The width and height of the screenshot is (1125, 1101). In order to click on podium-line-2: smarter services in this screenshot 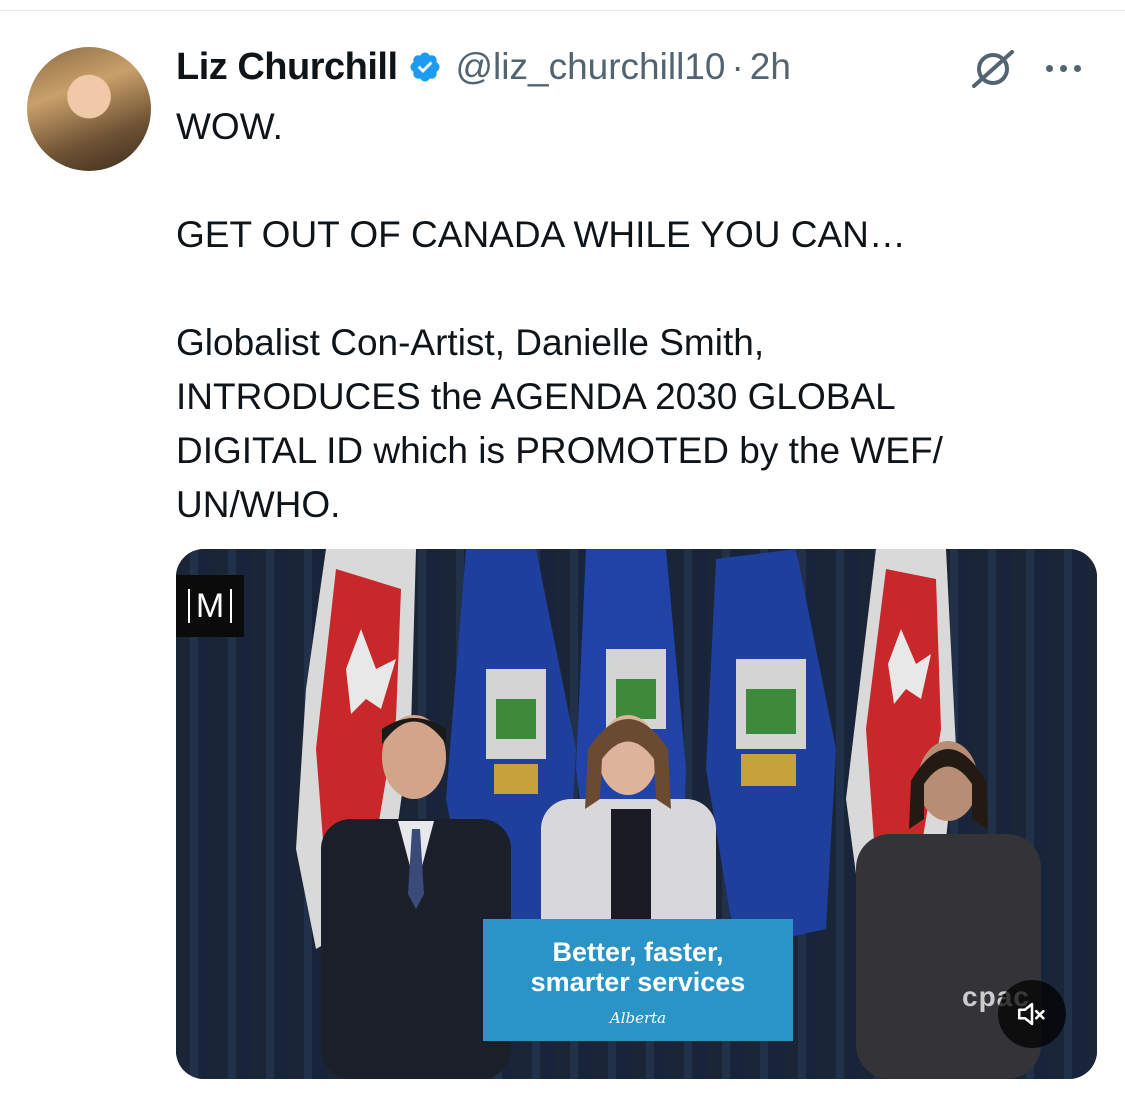, I will do `click(638, 982)`.